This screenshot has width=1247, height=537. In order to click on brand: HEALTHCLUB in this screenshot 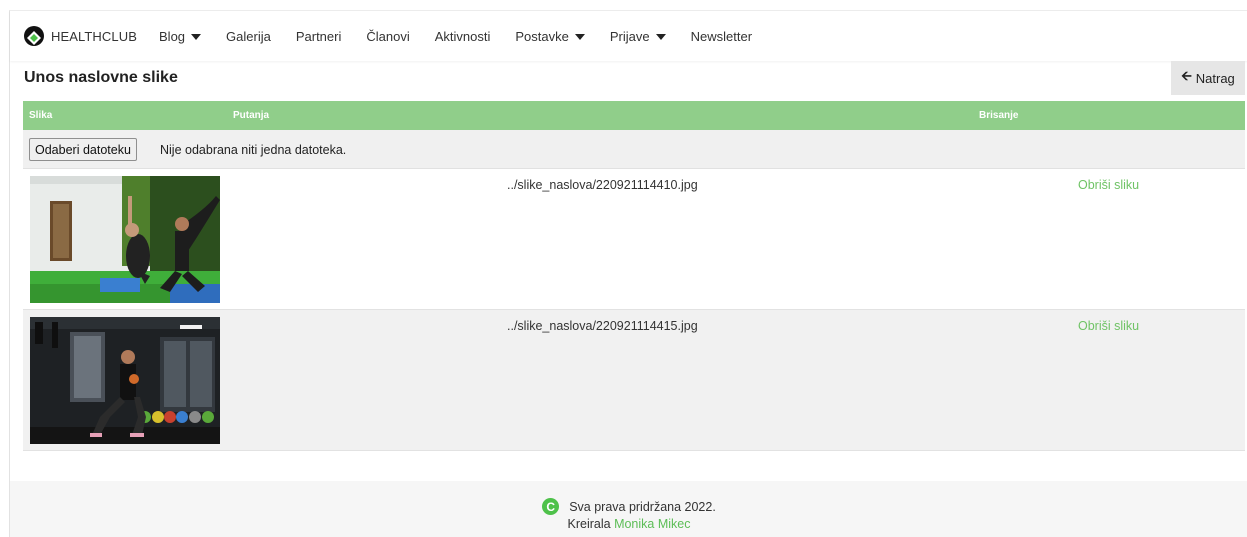, I will do `click(80, 36)`.